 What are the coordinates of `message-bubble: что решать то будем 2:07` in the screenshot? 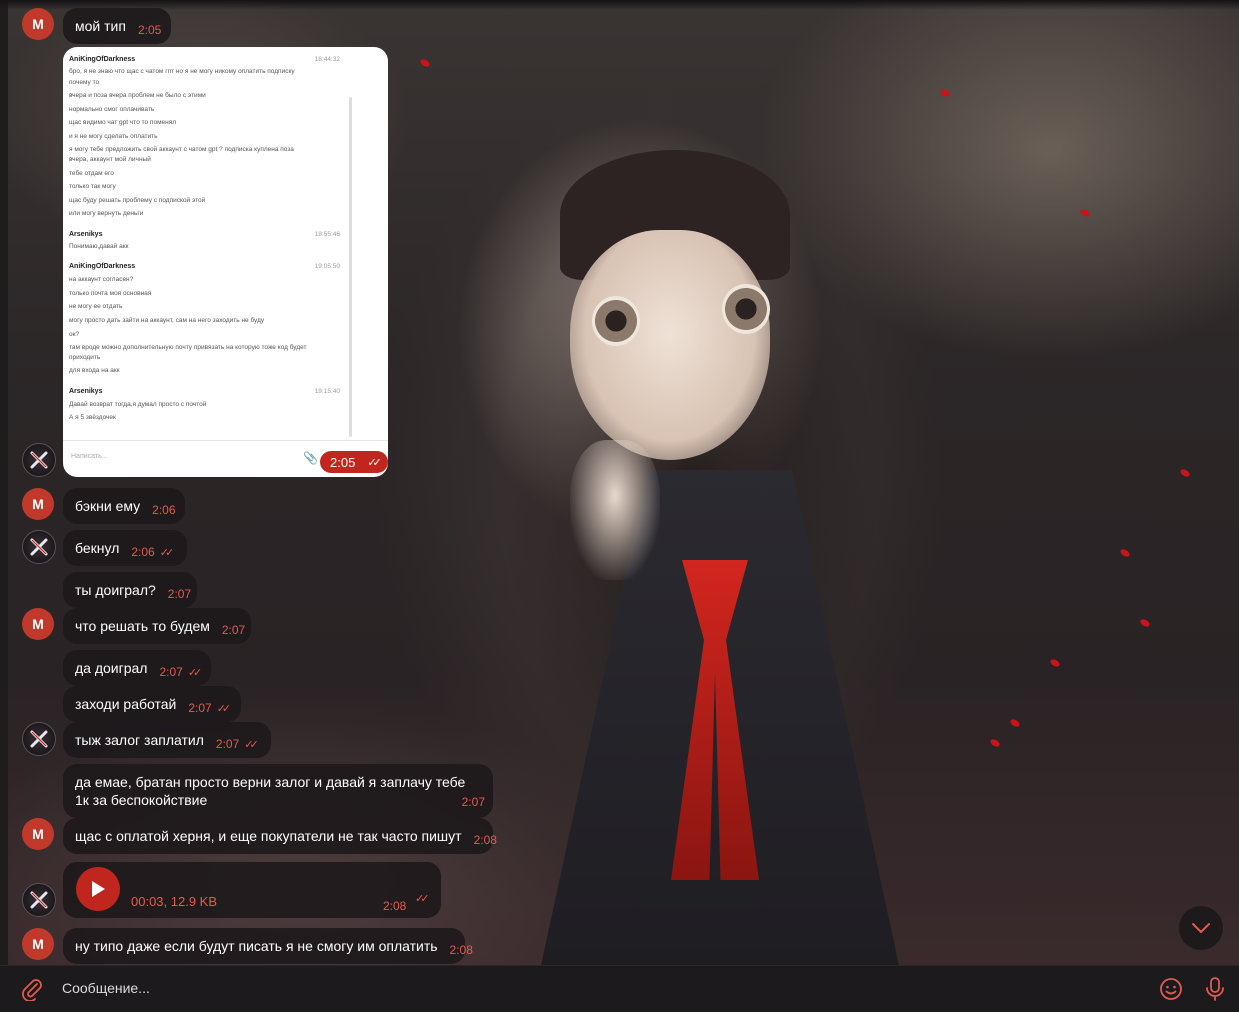 It's located at (157, 626).